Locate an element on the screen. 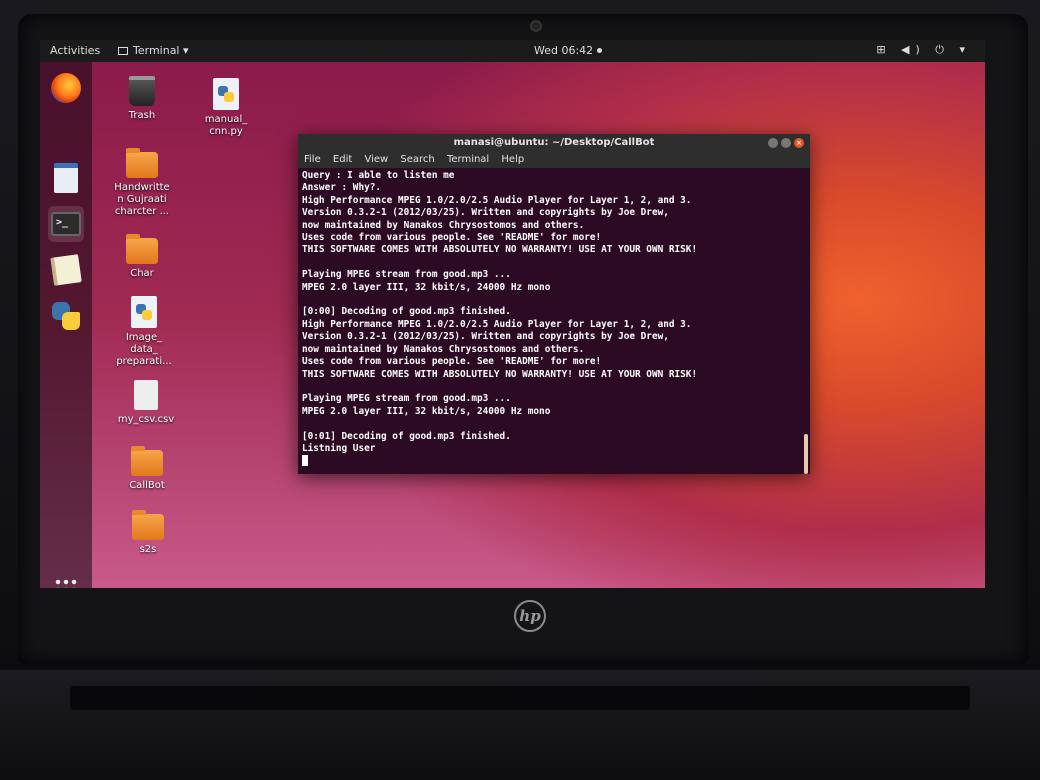 The height and width of the screenshot is (780, 1040). dock-item-document-viewer is located at coordinates (66, 178).